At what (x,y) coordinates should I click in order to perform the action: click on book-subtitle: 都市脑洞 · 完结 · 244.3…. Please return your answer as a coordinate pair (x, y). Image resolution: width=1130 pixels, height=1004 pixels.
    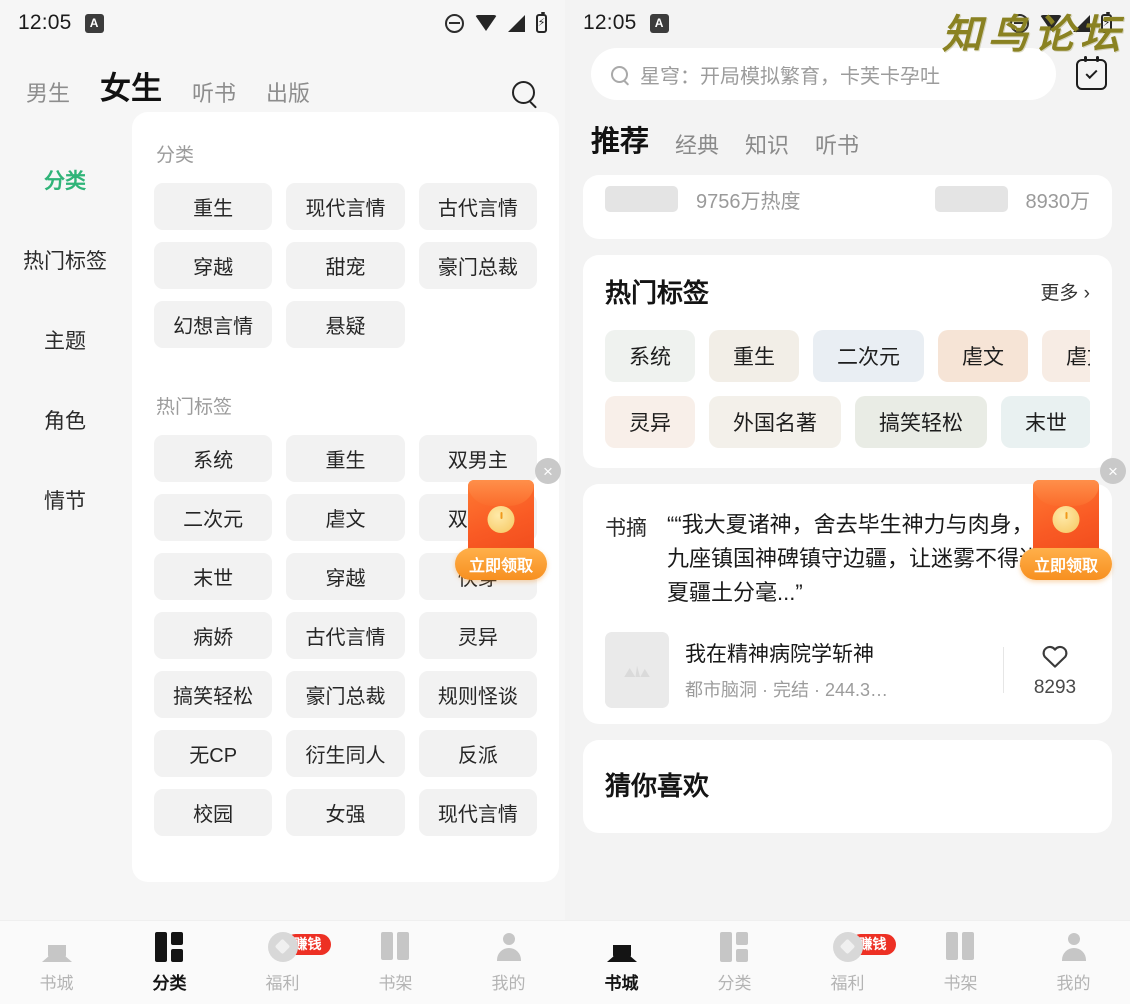
    Looking at the image, I should click on (787, 690).